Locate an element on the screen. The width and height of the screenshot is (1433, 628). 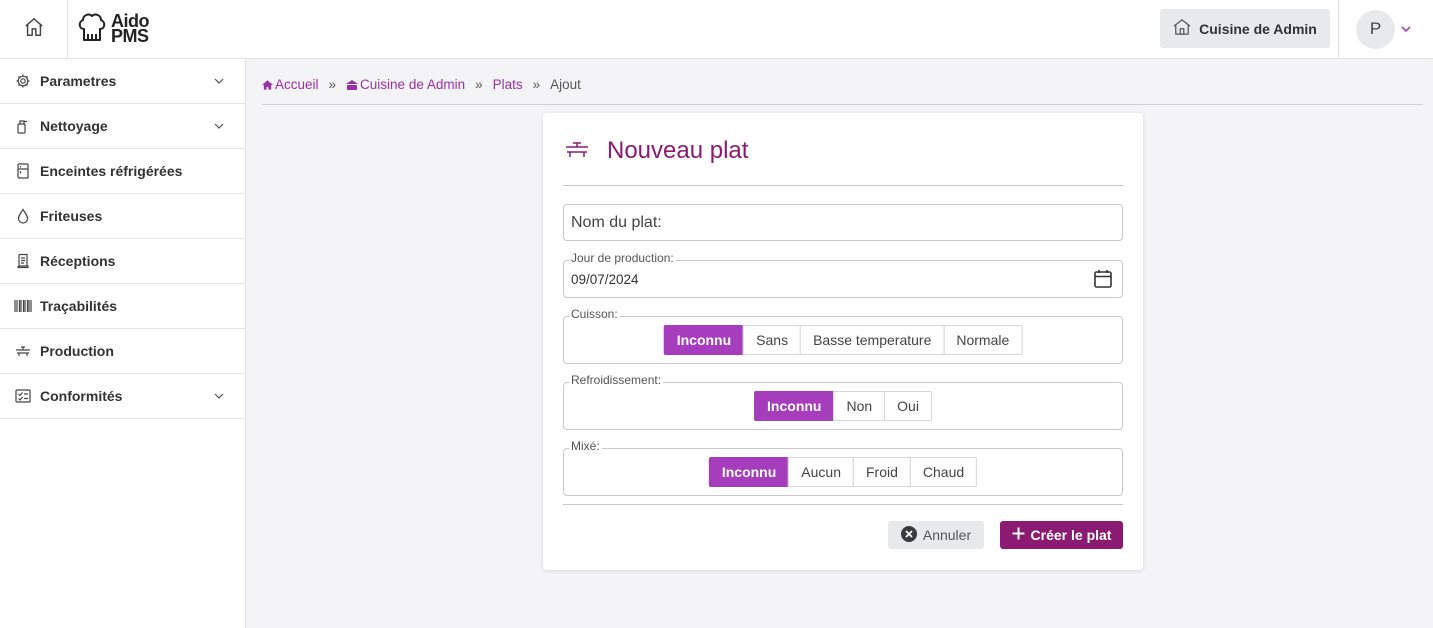
breadcrumb-cuisine: Cuisine de Admin is located at coordinates (405, 84).